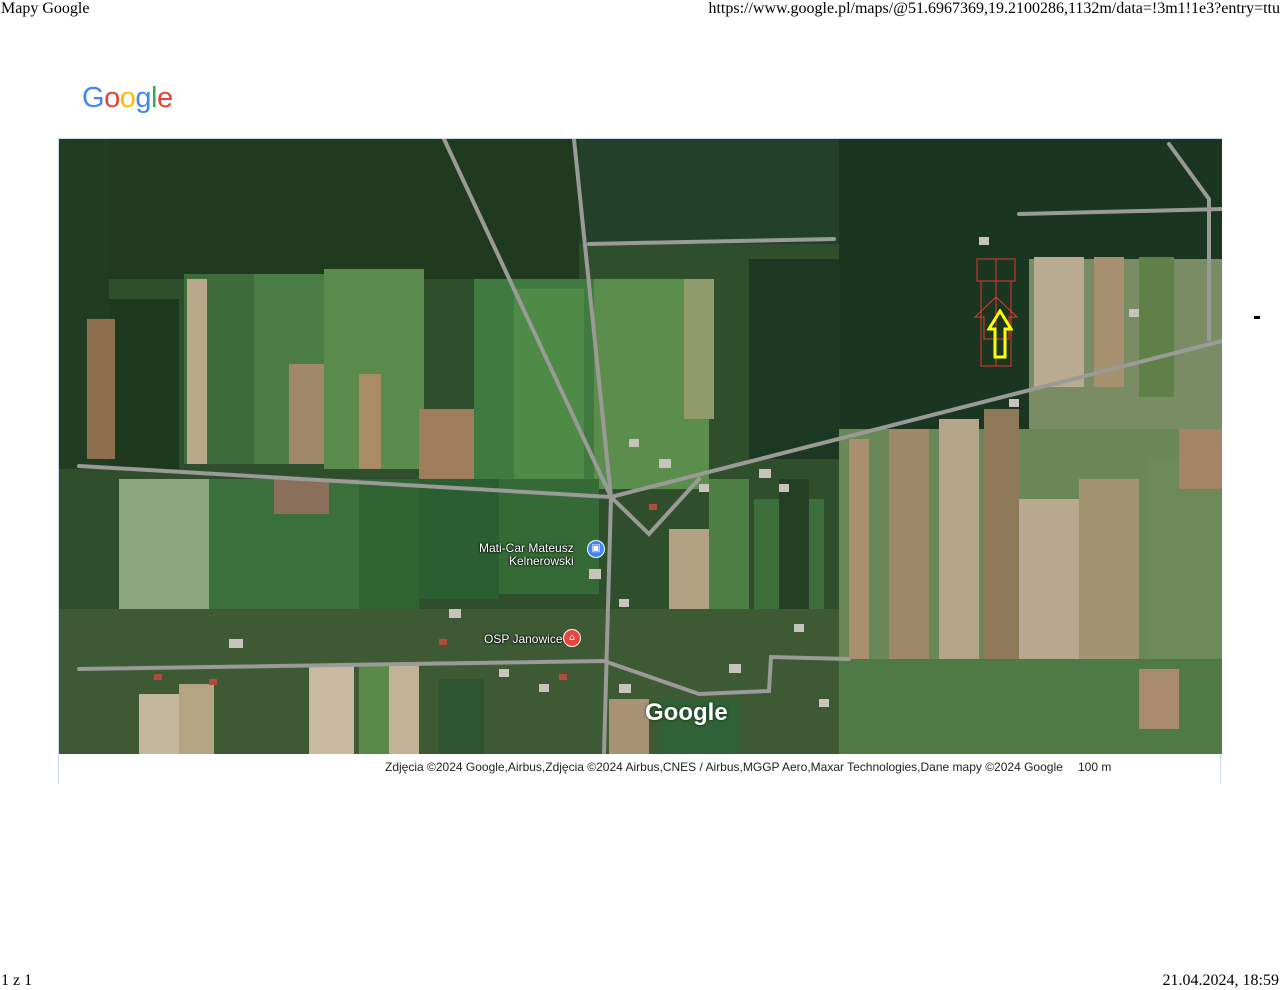  Describe the element at coordinates (93, 98) in the screenshot. I see `logo-letter: G` at that location.